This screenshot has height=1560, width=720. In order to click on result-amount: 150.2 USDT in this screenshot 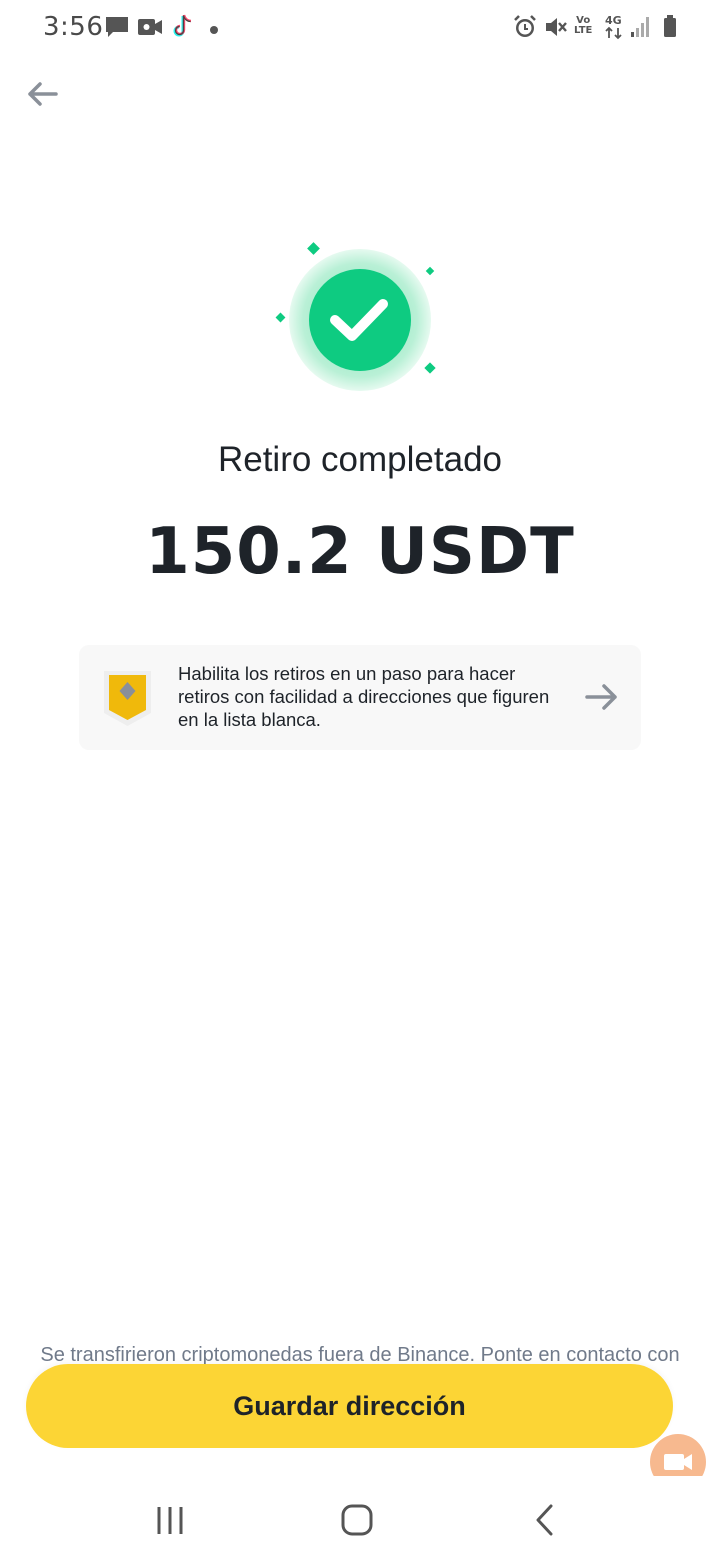, I will do `click(360, 552)`.